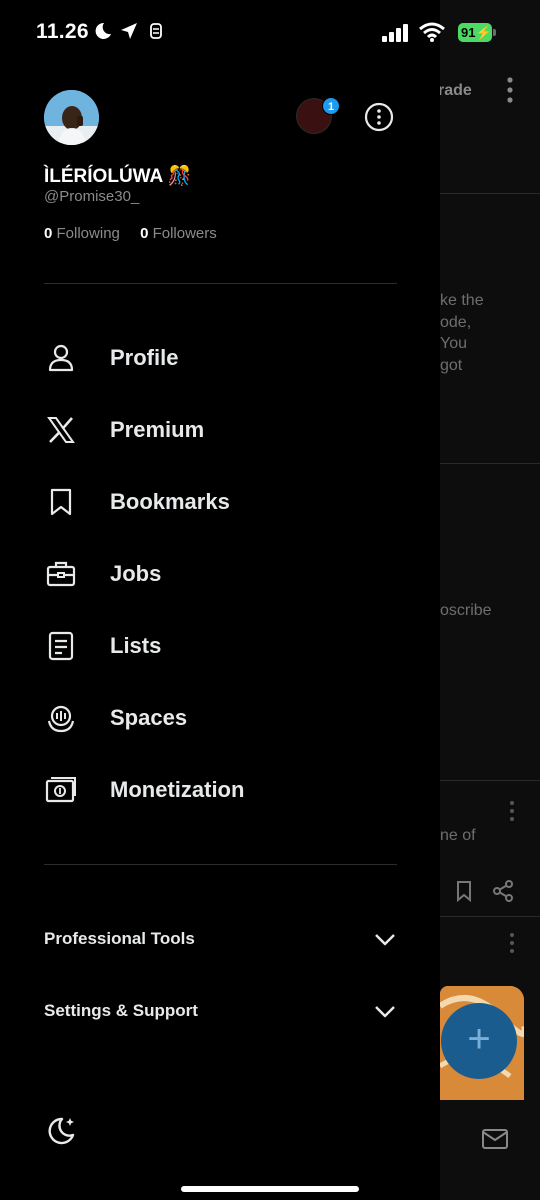  Describe the element at coordinates (490, 611) in the screenshot. I see `subscribe-fragment: oscribe` at that location.